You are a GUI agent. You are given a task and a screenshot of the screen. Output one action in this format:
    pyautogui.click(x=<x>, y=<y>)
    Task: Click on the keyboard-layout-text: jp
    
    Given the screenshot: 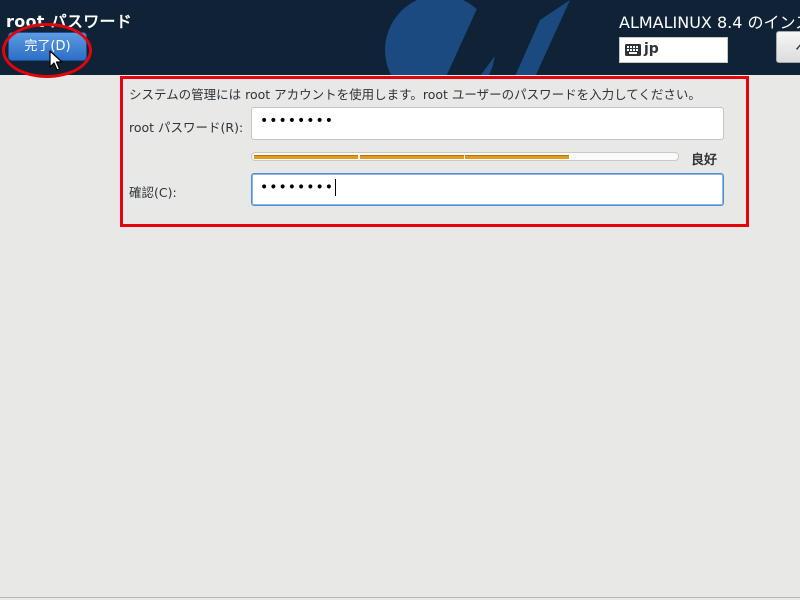 What is the action you would take?
    pyautogui.click(x=651, y=49)
    